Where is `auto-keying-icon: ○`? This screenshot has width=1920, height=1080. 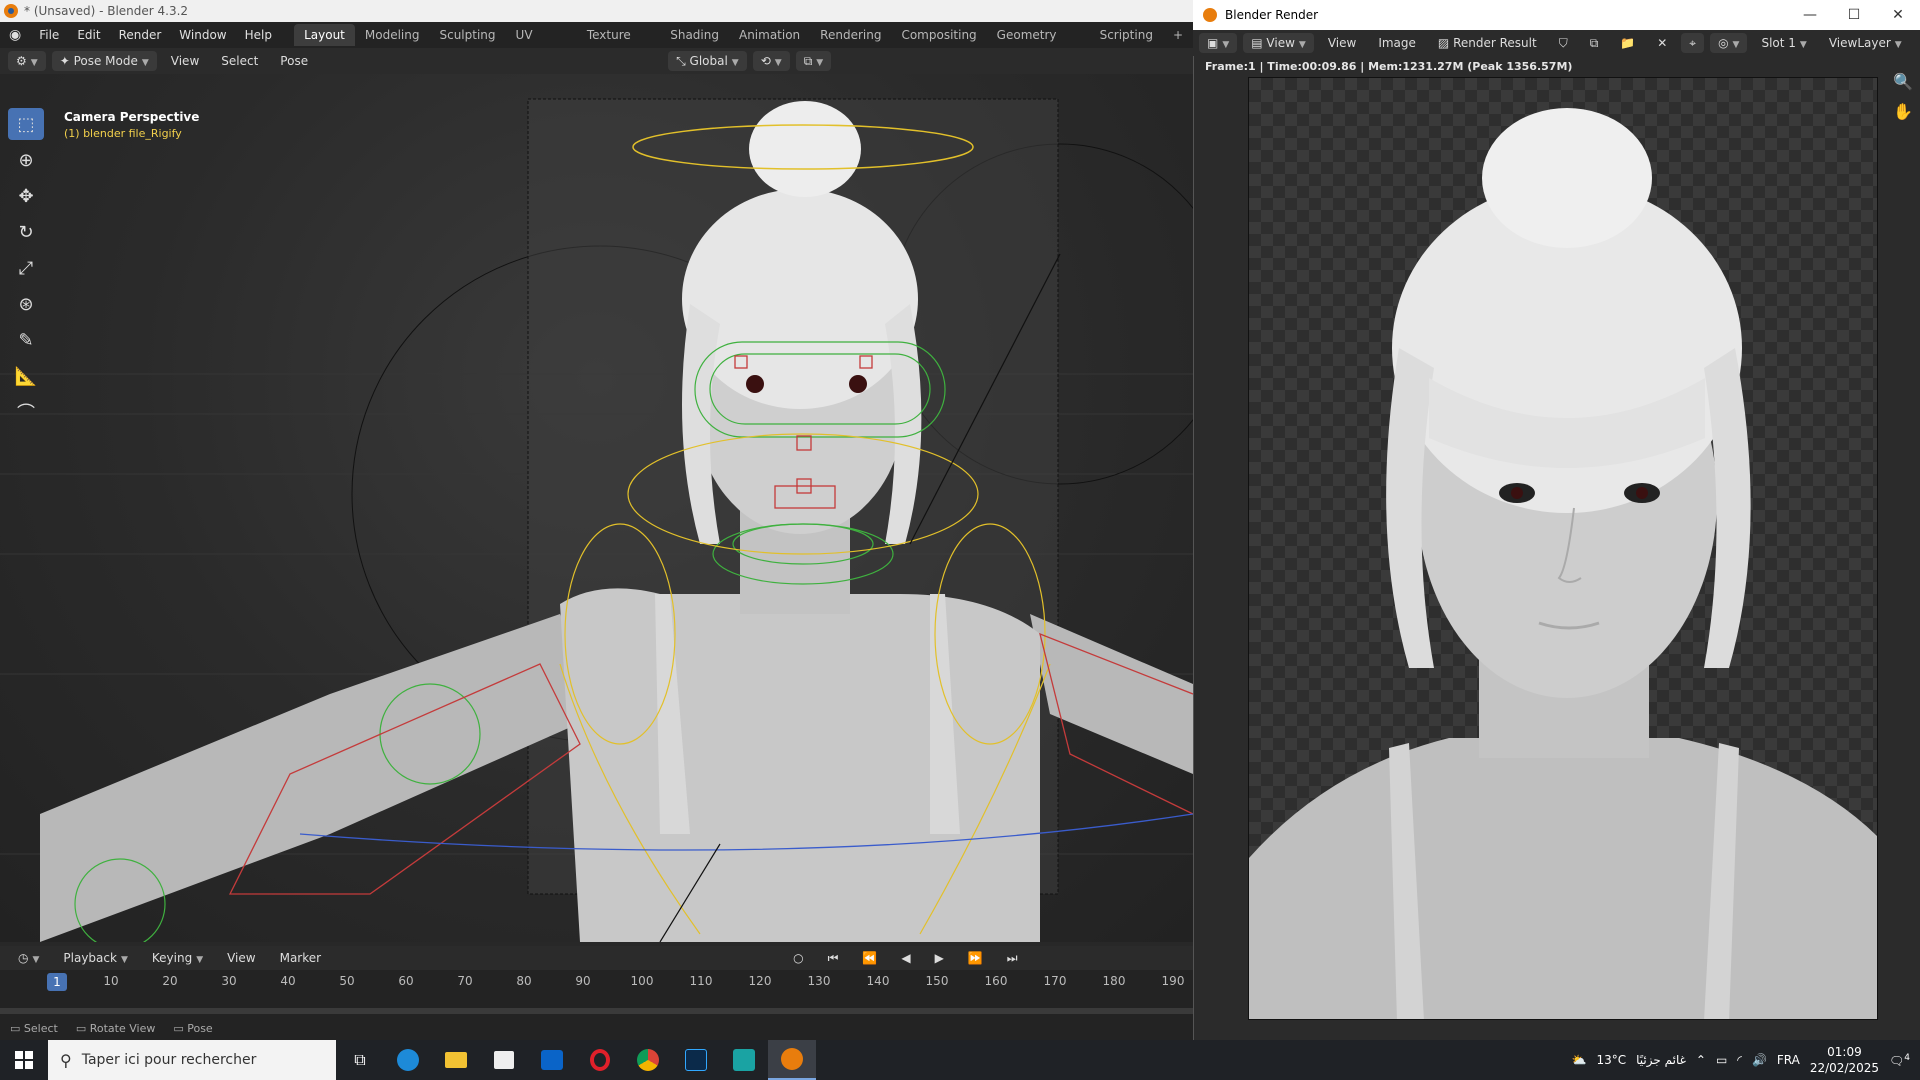 auto-keying-icon: ○ is located at coordinates (798, 958).